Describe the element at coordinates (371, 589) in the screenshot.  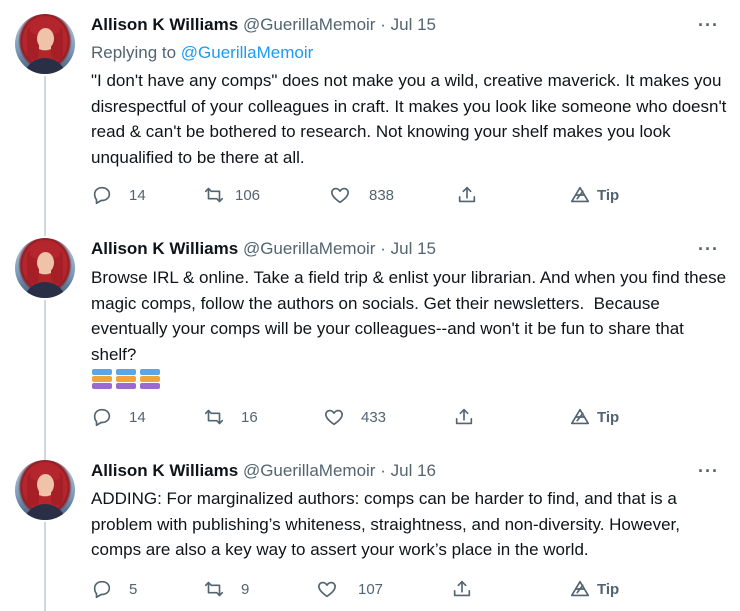
I see `like-count: 107` at that location.